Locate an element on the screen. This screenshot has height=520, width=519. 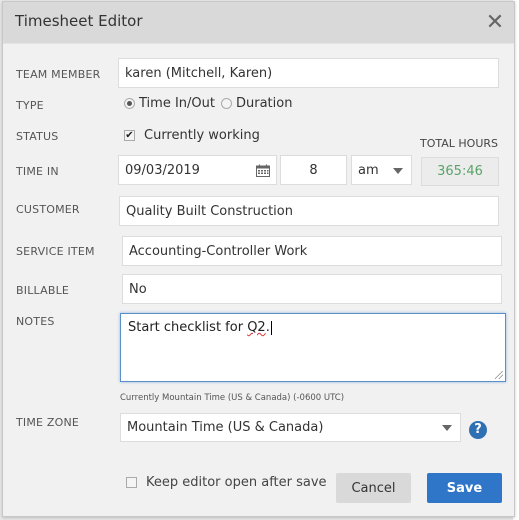
radio-time-in-out-label: Time In/Out is located at coordinates (177, 103).